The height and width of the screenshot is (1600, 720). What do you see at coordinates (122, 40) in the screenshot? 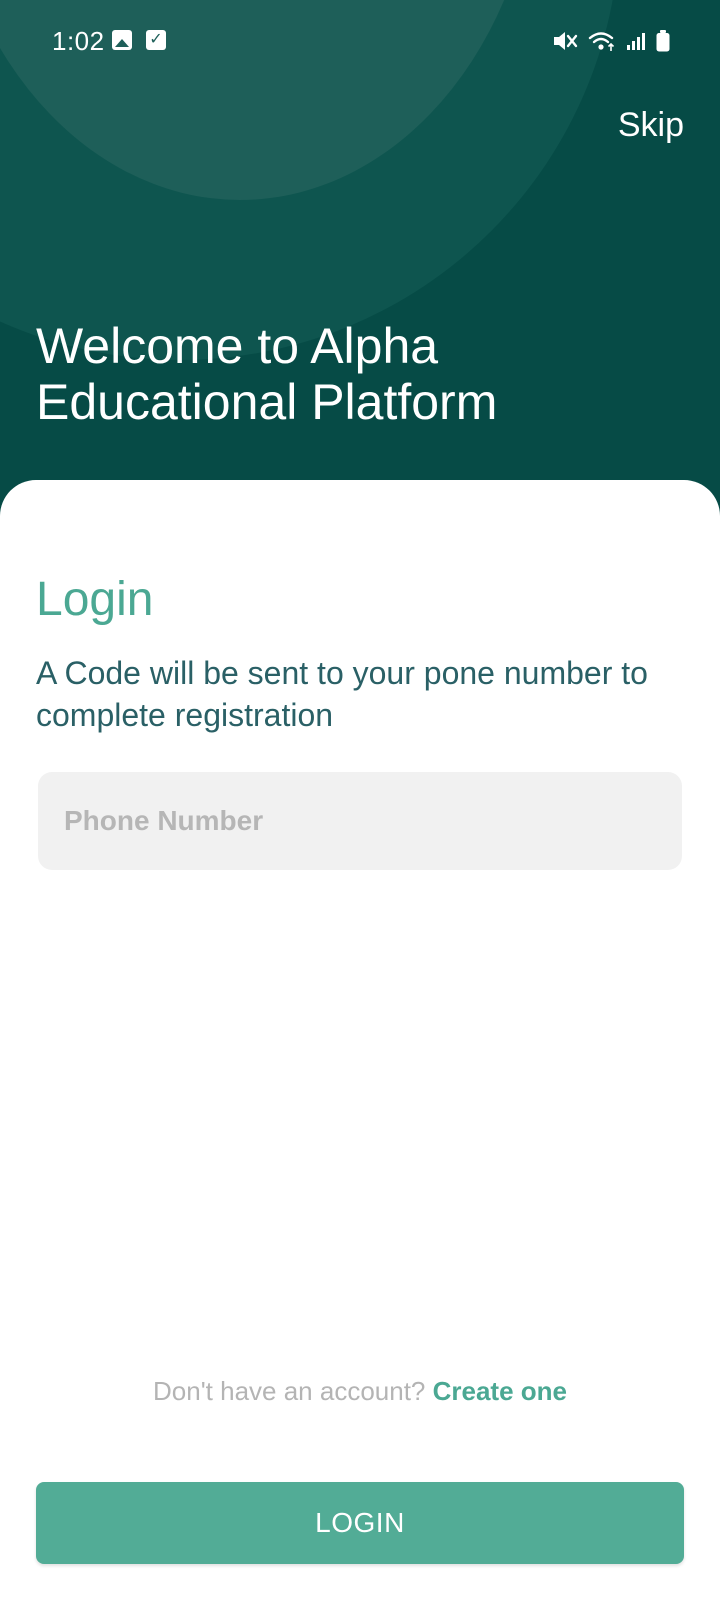
I see `gallery-icon` at bounding box center [122, 40].